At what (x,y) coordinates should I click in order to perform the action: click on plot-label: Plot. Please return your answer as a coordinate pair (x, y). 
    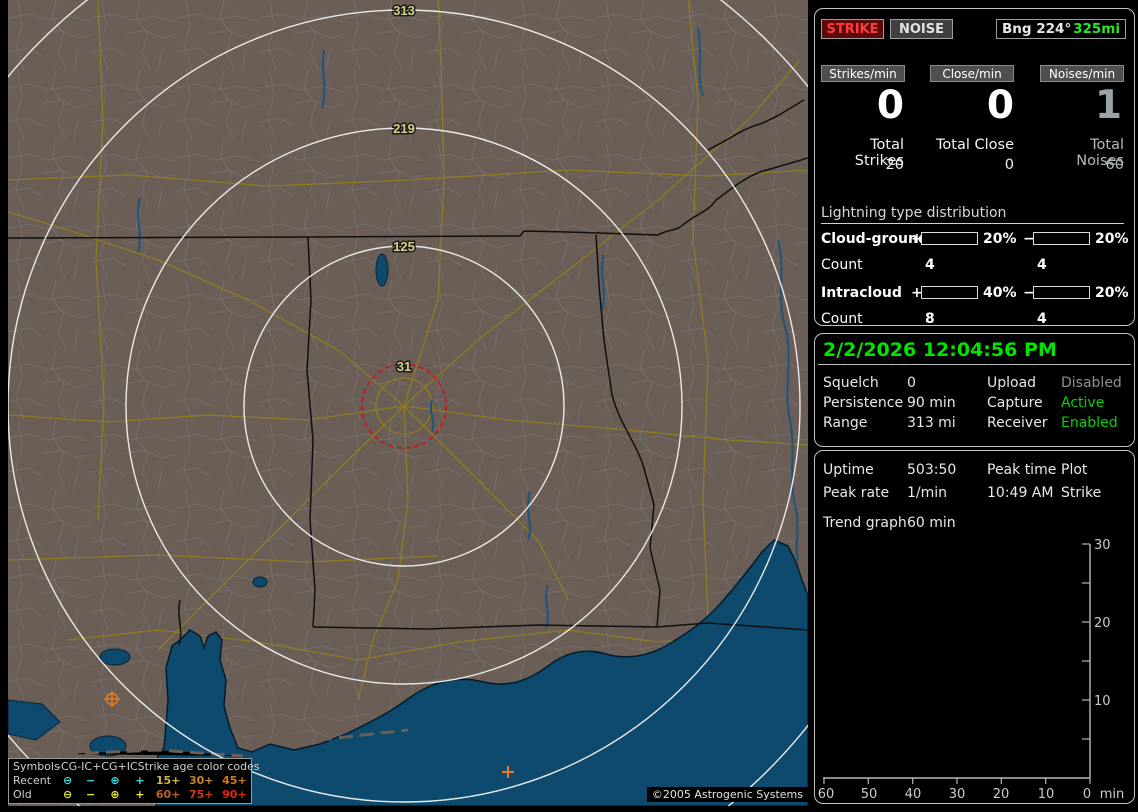
    Looking at the image, I should click on (1074, 470).